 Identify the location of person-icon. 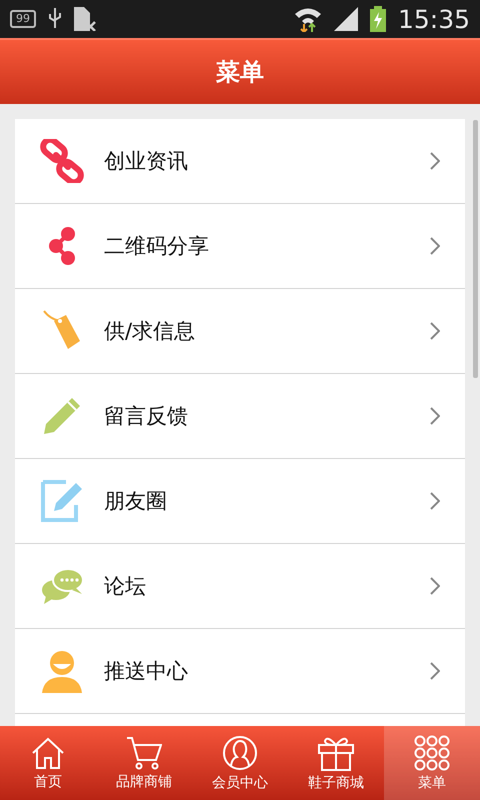
(62, 671).